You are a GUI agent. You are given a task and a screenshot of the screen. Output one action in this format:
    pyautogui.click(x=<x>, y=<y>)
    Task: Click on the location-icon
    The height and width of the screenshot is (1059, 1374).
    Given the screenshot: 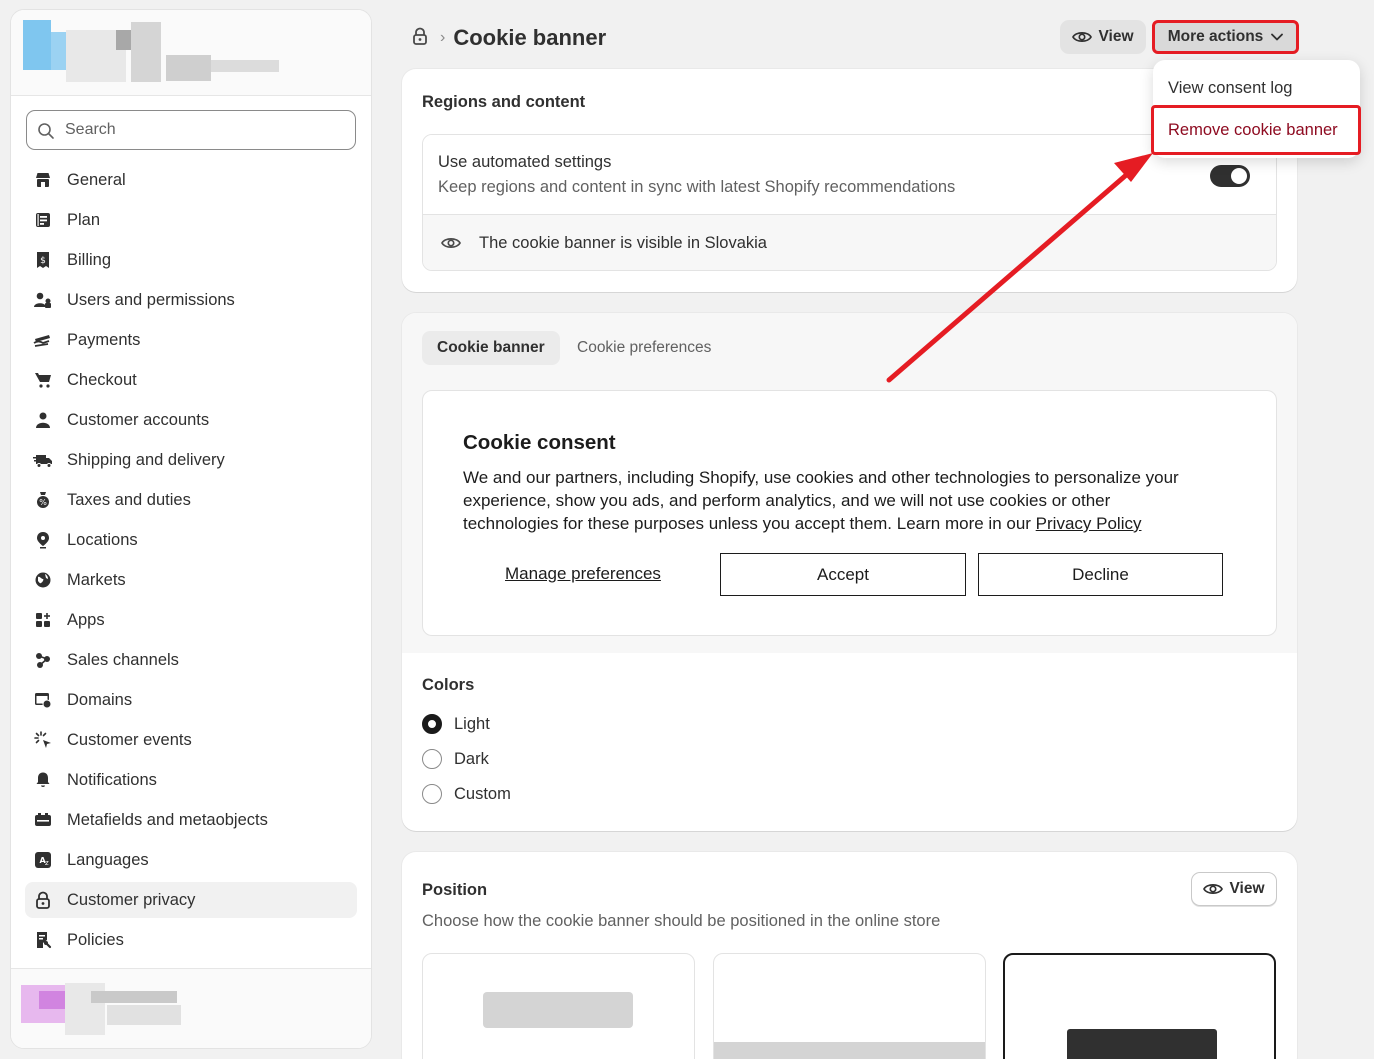 What is the action you would take?
    pyautogui.click(x=43, y=540)
    